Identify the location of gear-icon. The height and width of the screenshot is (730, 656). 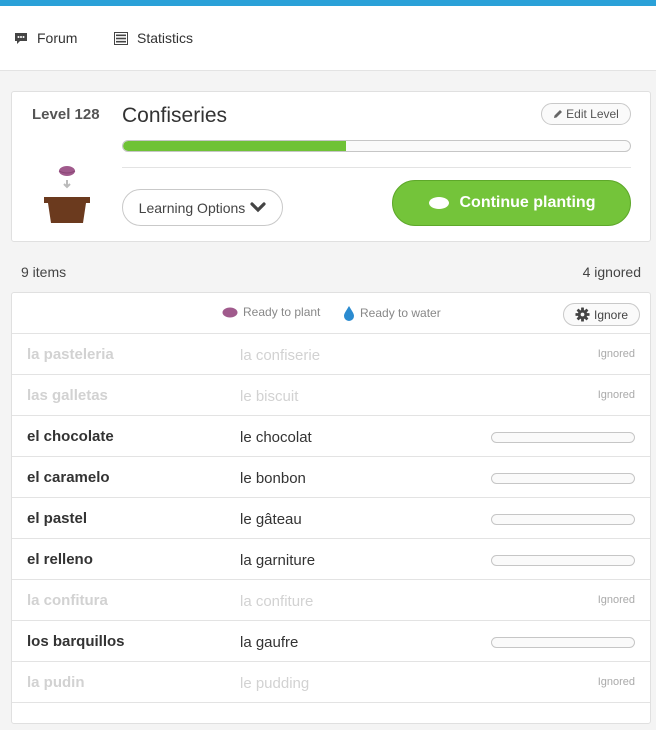
(582, 314).